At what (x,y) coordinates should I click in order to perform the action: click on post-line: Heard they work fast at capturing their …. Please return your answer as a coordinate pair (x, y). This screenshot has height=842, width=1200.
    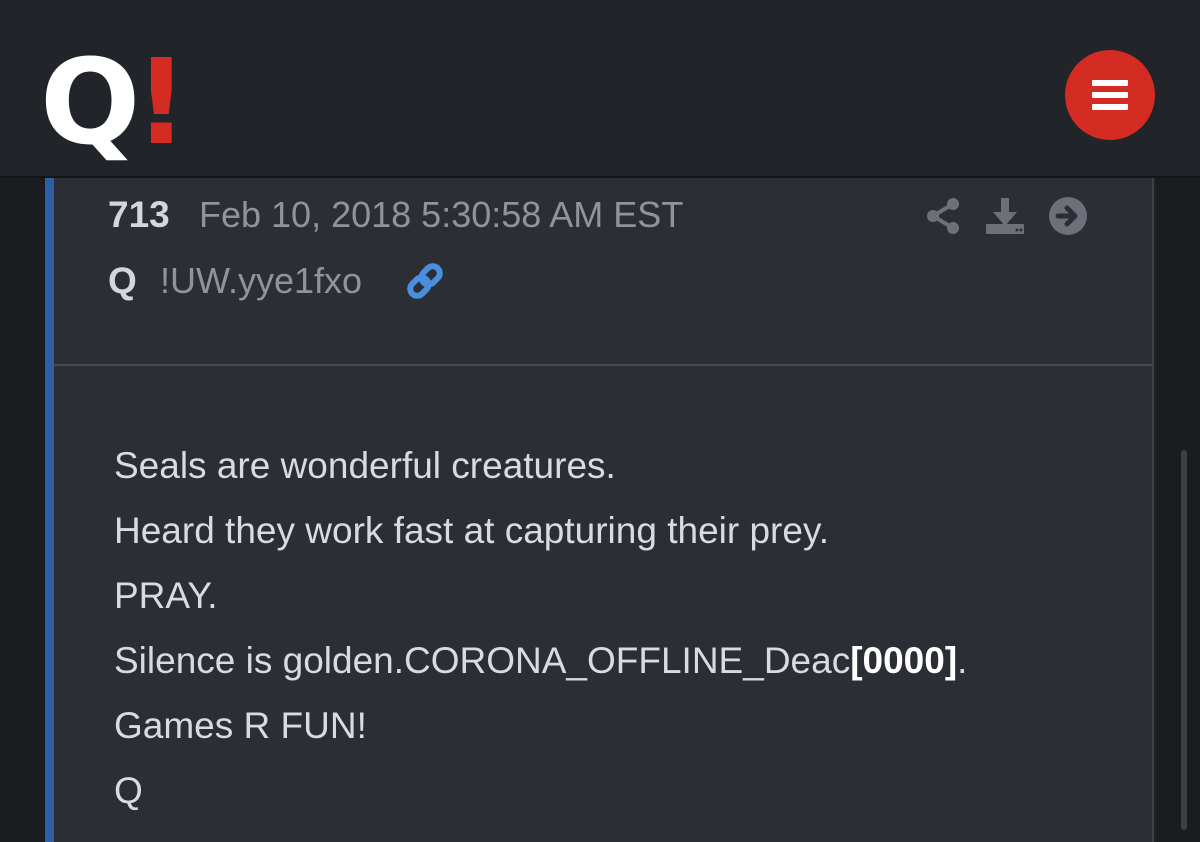
    Looking at the image, I should click on (471, 530).